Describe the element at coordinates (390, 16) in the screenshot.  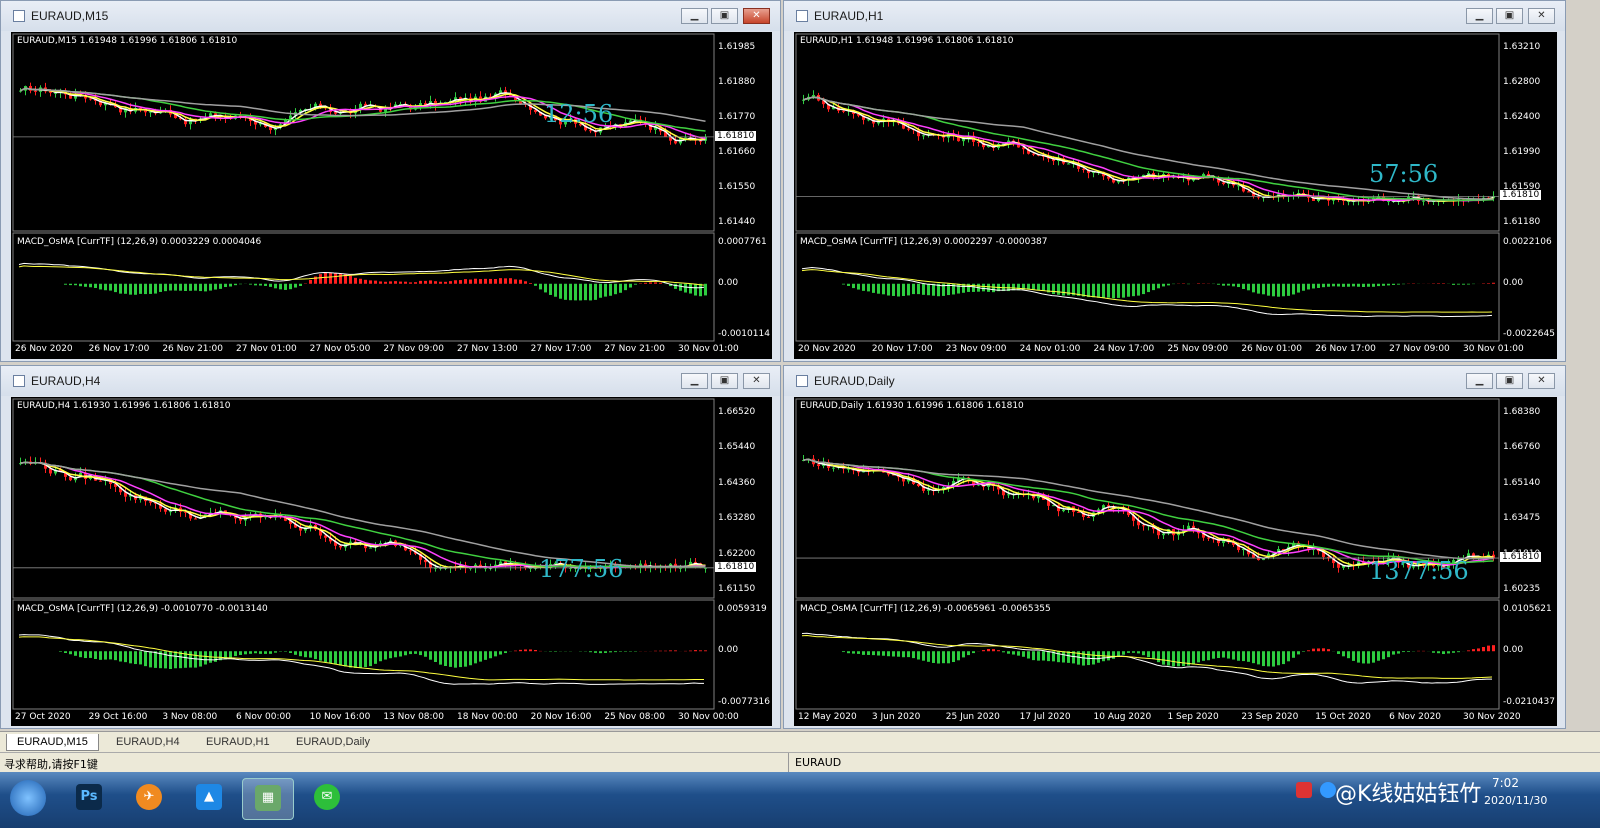
I see `window-titlebar: EURAUD,M15 ▁ ▣ ✕` at that location.